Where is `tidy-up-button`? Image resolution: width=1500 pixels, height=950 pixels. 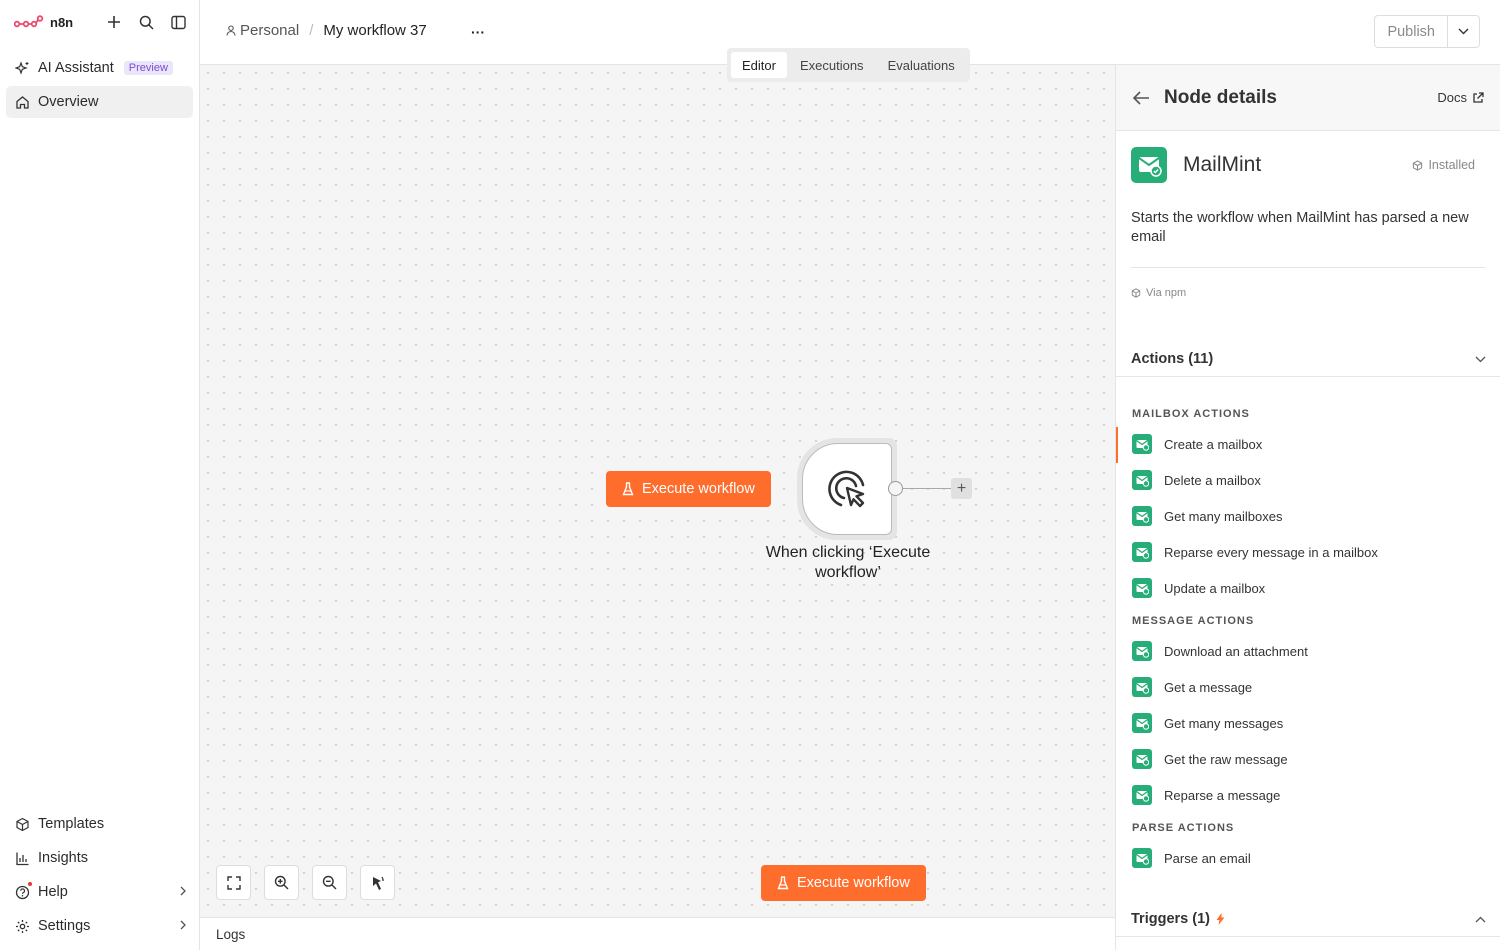 tidy-up-button is located at coordinates (377, 882).